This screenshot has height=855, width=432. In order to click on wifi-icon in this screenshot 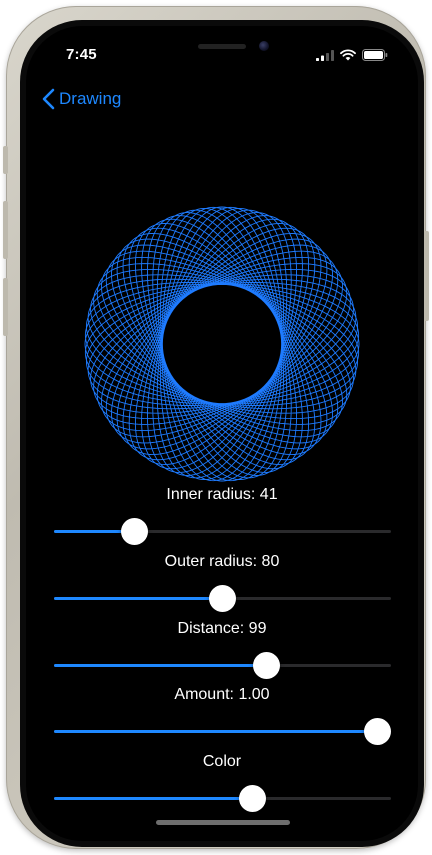, I will do `click(348, 55)`.